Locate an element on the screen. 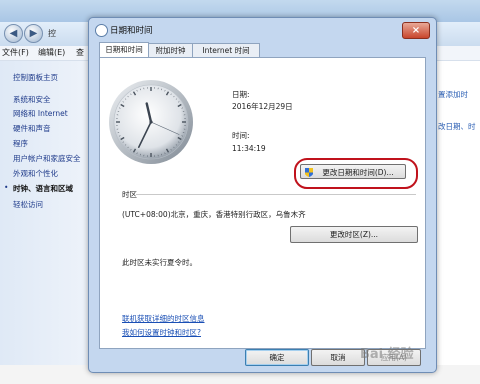 This screenshot has height=384, width=480. forward-button: ▶ is located at coordinates (33, 33).